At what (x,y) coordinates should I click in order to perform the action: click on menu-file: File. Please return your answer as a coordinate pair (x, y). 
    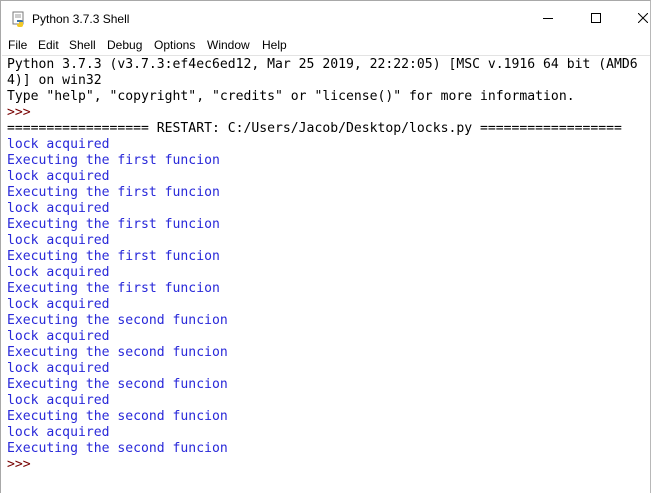
    Looking at the image, I should click on (17, 45).